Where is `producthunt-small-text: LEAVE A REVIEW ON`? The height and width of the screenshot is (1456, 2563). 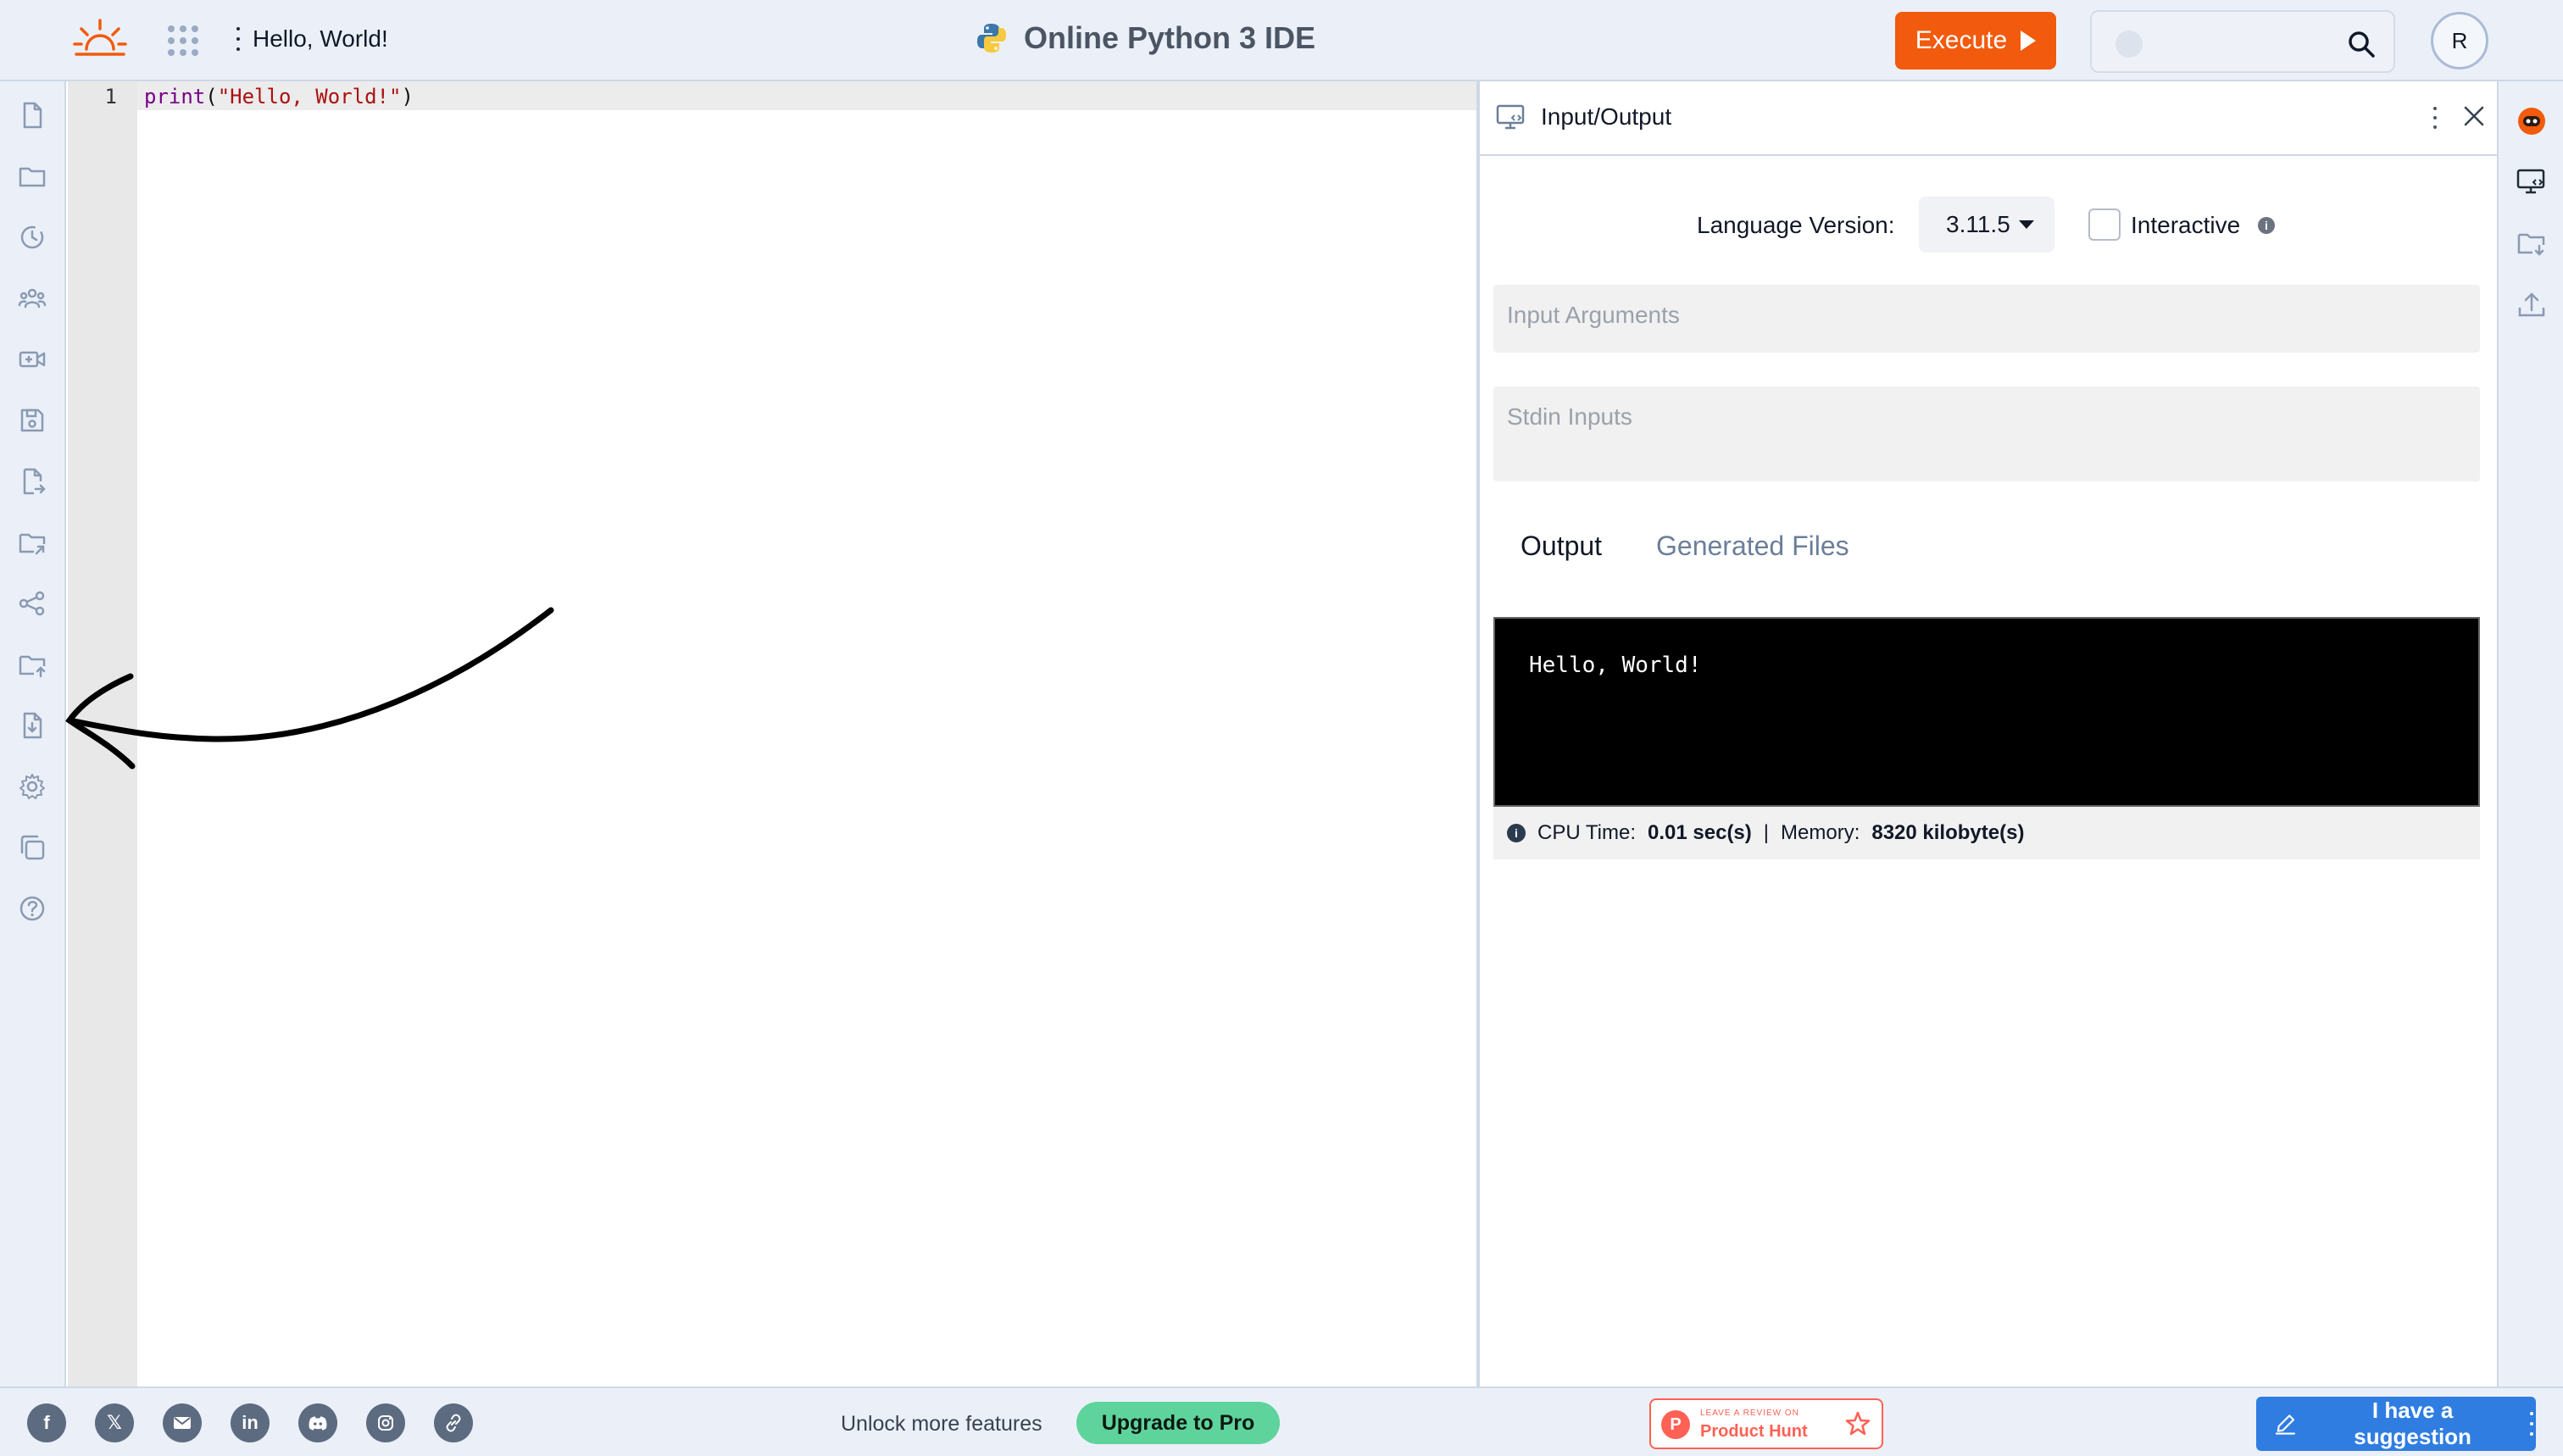 producthunt-small-text: LEAVE A REVIEW ON is located at coordinates (1749, 1414).